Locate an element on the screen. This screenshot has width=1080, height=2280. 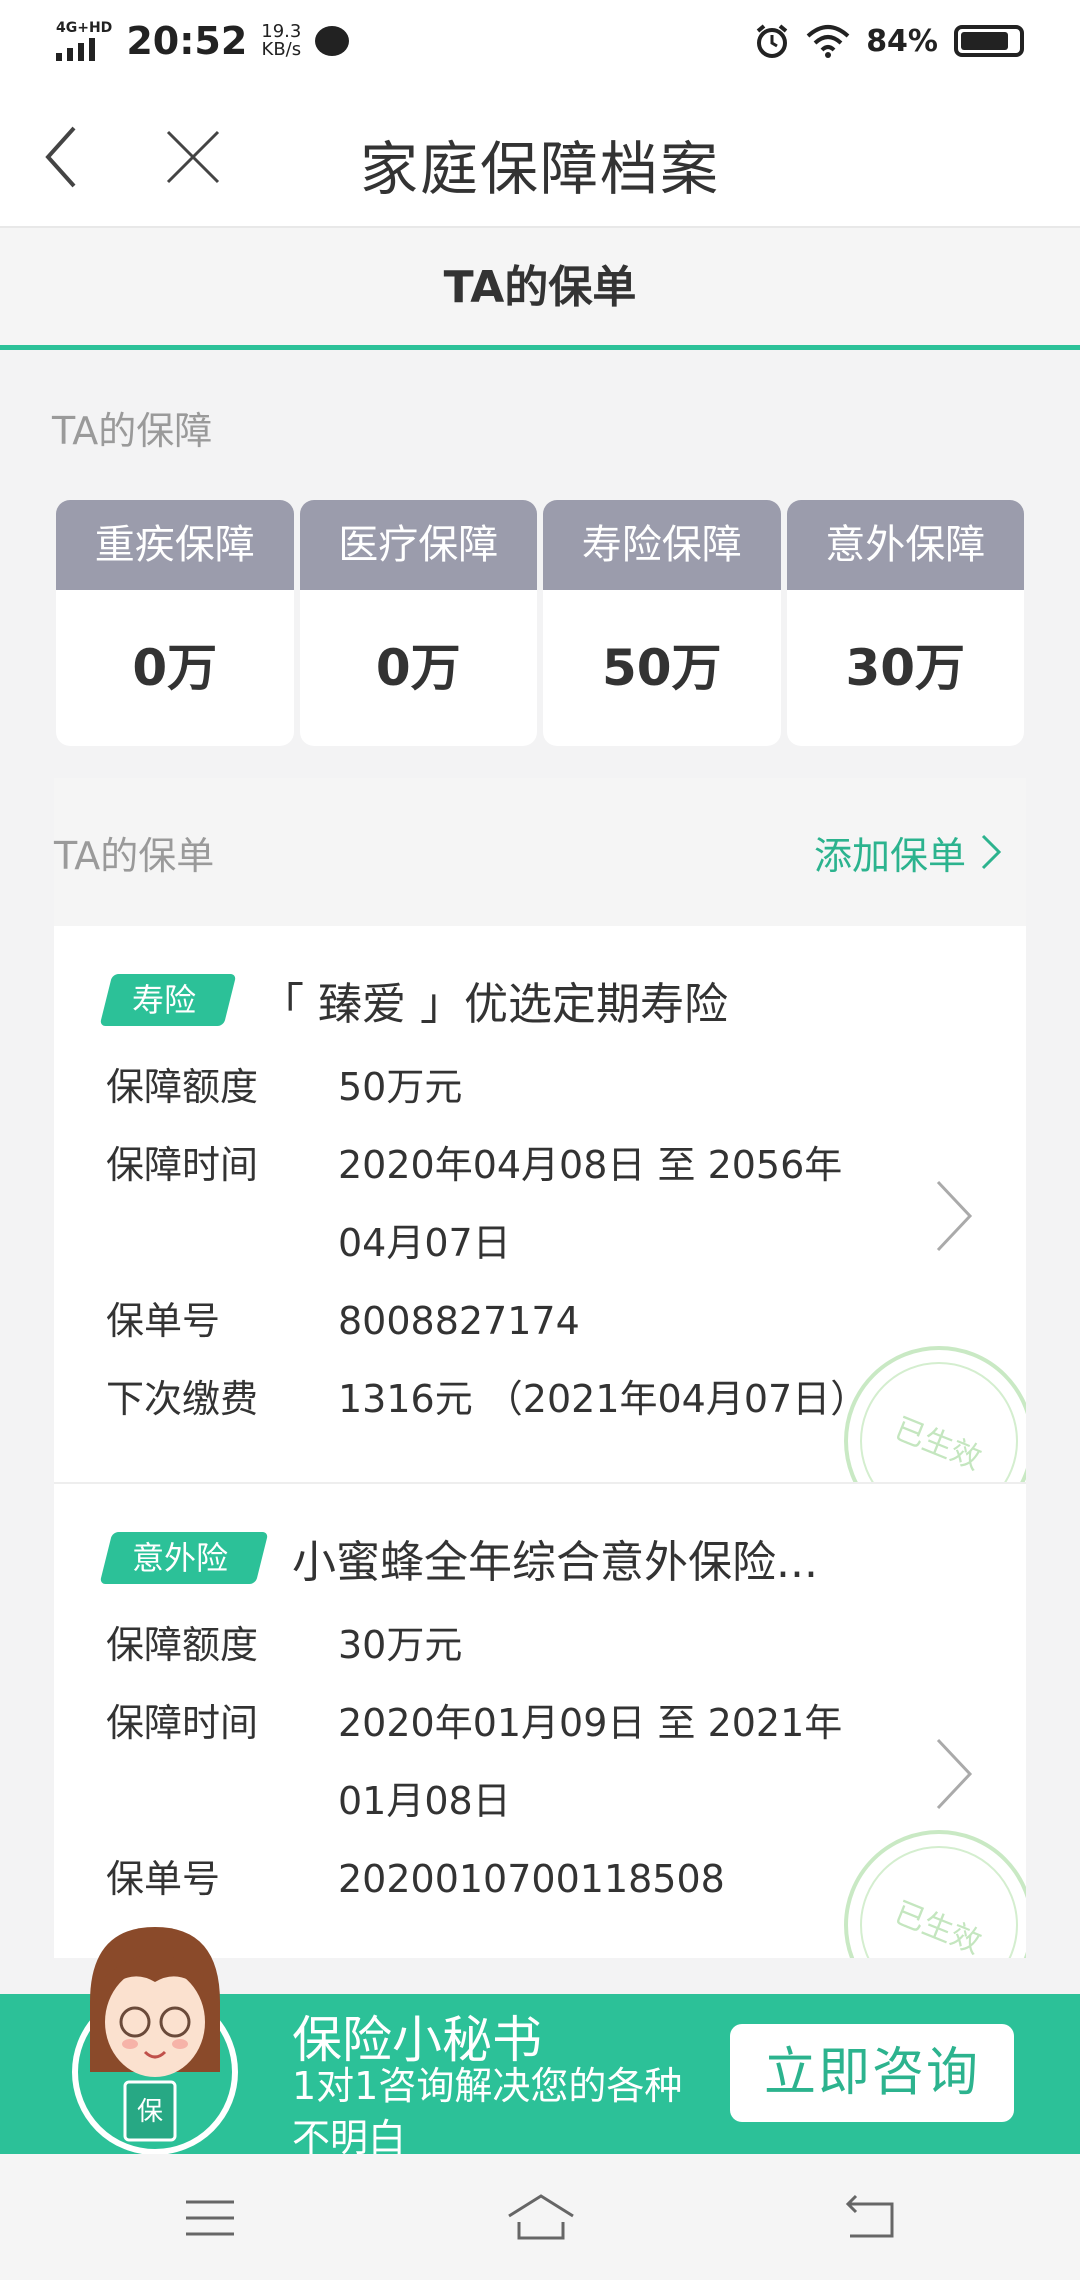
coverage-label: 寿险保障 is located at coordinates (662, 545).